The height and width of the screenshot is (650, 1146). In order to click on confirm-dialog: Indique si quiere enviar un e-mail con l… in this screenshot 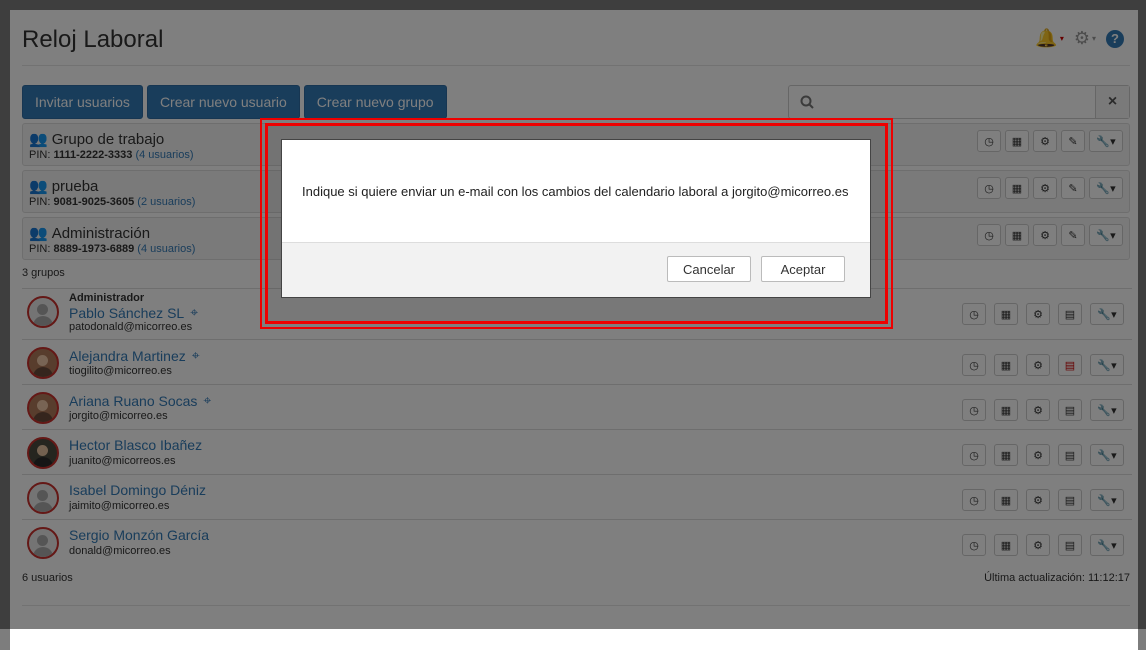, I will do `click(576, 218)`.